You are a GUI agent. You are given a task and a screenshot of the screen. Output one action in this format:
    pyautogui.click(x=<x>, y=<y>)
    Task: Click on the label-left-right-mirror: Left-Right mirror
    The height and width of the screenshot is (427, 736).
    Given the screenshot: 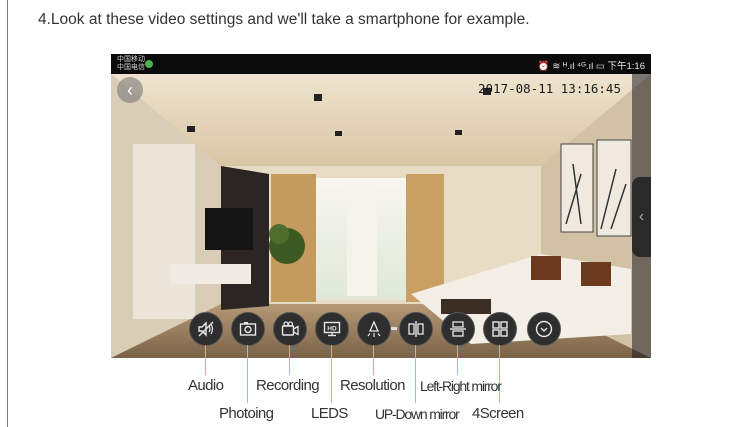 What is the action you would take?
    pyautogui.click(x=461, y=386)
    